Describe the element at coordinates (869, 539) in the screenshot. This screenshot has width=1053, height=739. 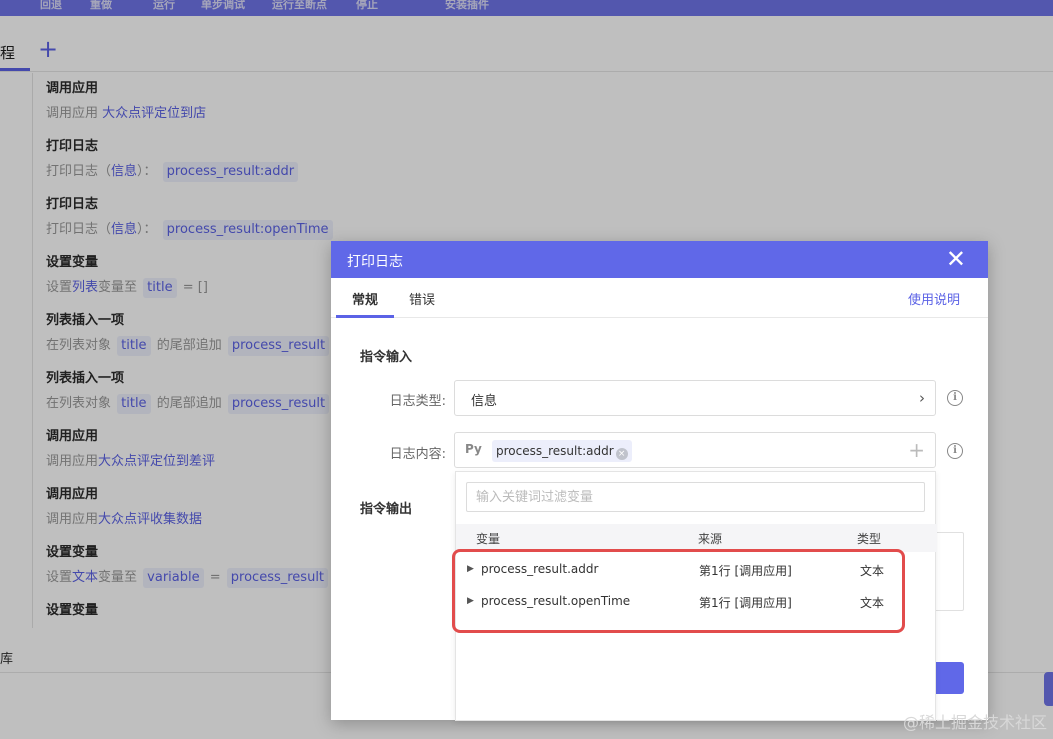
I see `column-type: 类型` at that location.